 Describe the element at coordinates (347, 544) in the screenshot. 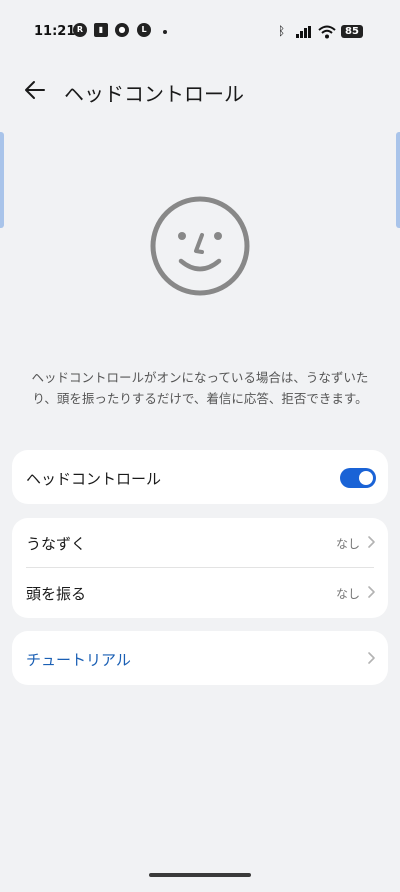

I see `nod-value: なし` at that location.